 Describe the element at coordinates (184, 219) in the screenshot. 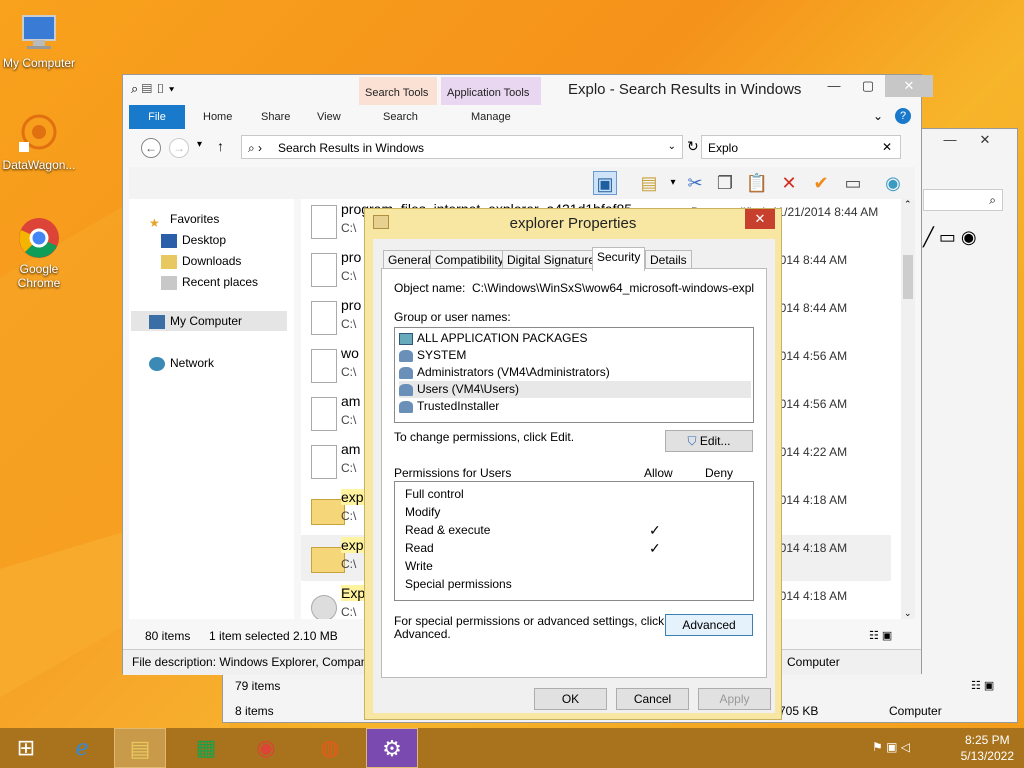

I see `nav-favorites: ★ Favorites` at that location.